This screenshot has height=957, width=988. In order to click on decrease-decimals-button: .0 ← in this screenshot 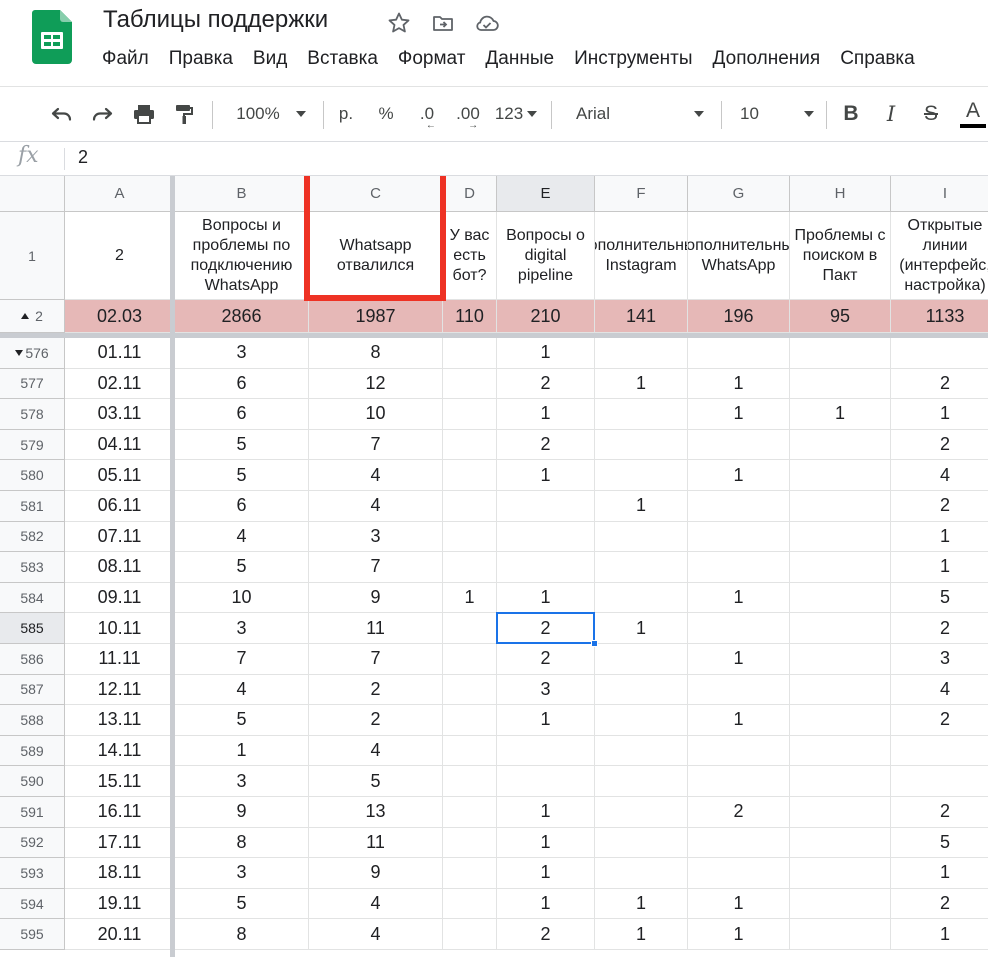, I will do `click(427, 114)`.